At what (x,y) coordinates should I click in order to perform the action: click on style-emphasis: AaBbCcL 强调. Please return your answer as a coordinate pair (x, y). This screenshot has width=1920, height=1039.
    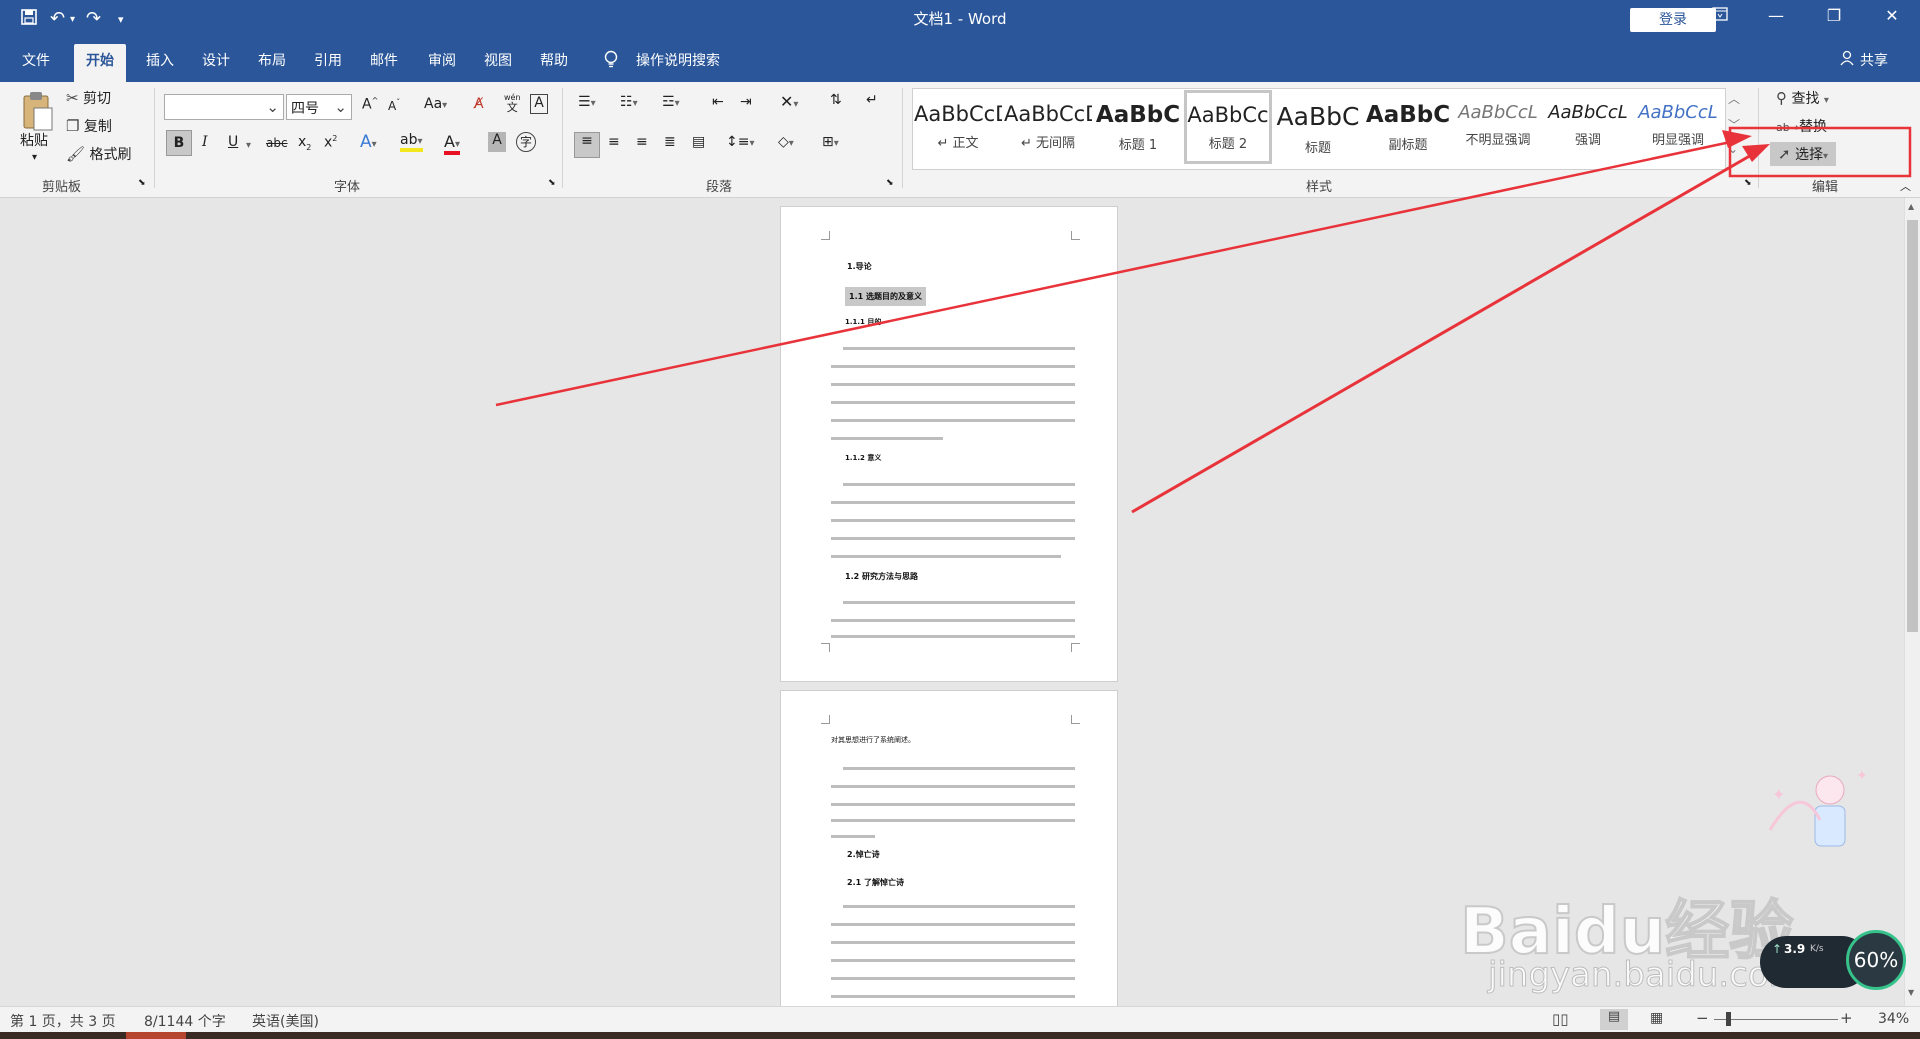
    Looking at the image, I should click on (1588, 127).